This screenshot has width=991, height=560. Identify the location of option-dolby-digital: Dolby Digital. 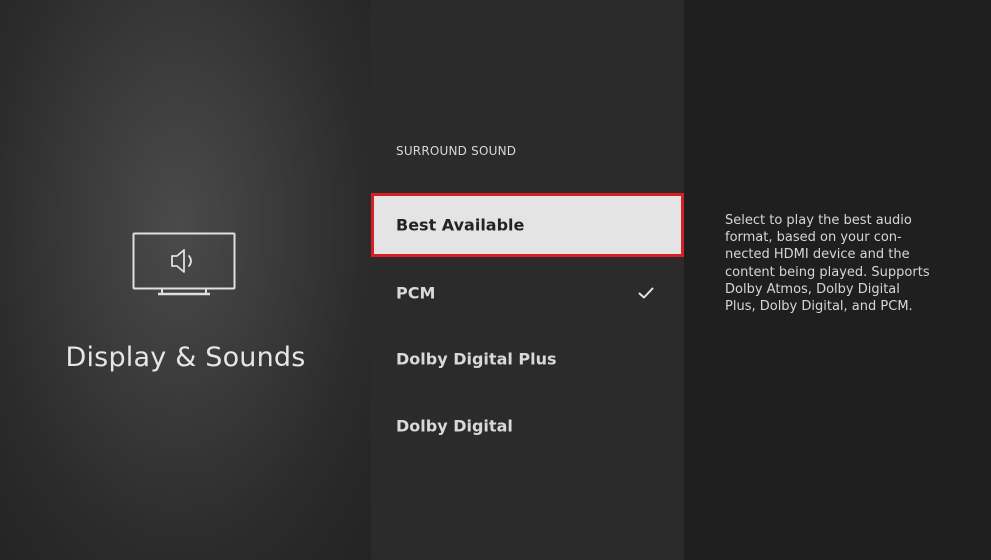
(527, 426).